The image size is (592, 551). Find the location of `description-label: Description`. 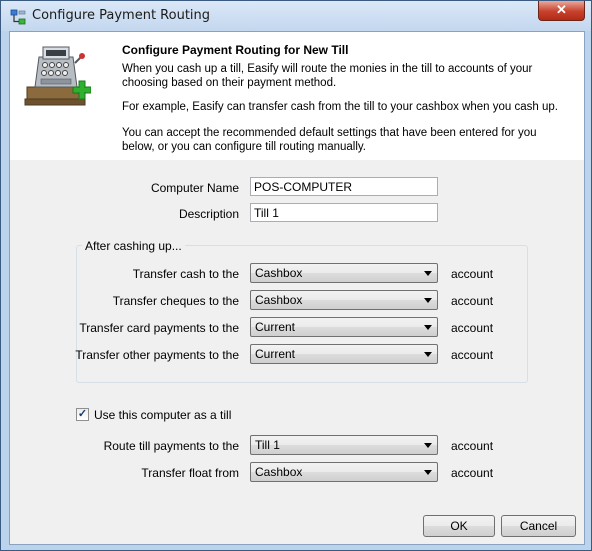

description-label: Description is located at coordinates (208, 214).